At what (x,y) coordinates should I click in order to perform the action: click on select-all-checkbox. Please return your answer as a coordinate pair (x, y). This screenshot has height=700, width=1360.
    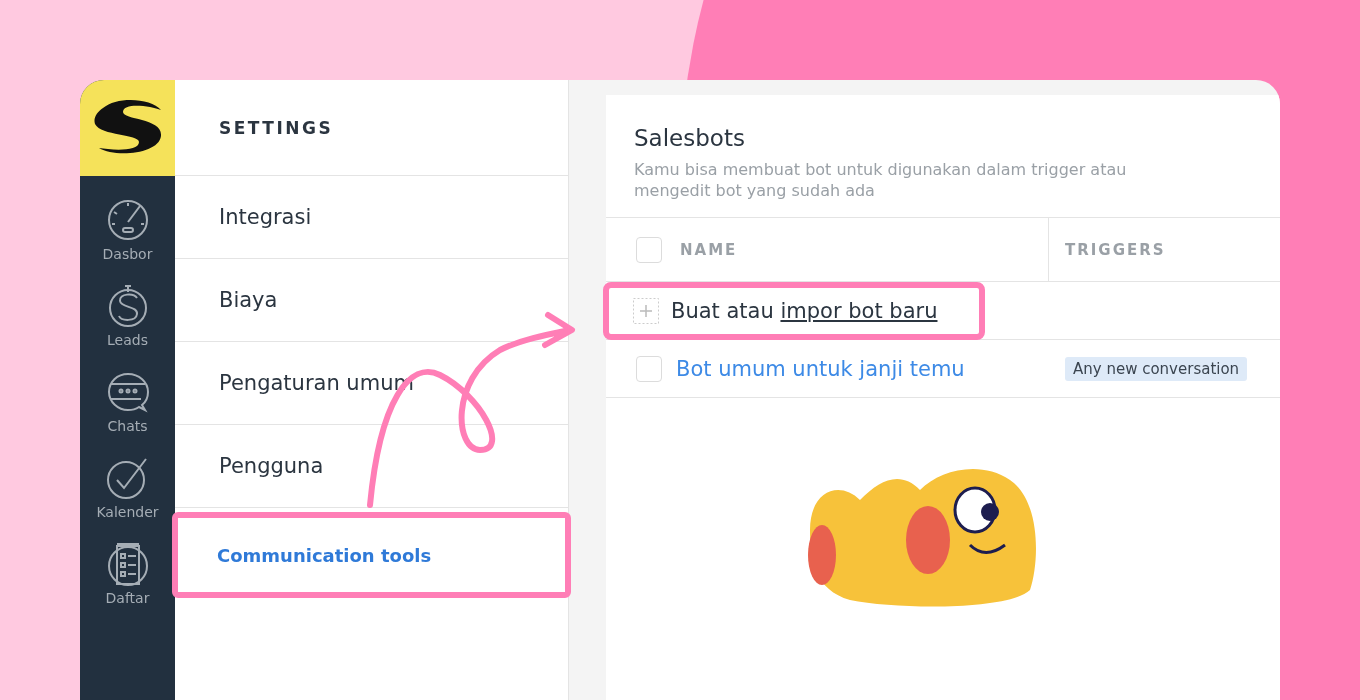
    Looking at the image, I should click on (649, 249).